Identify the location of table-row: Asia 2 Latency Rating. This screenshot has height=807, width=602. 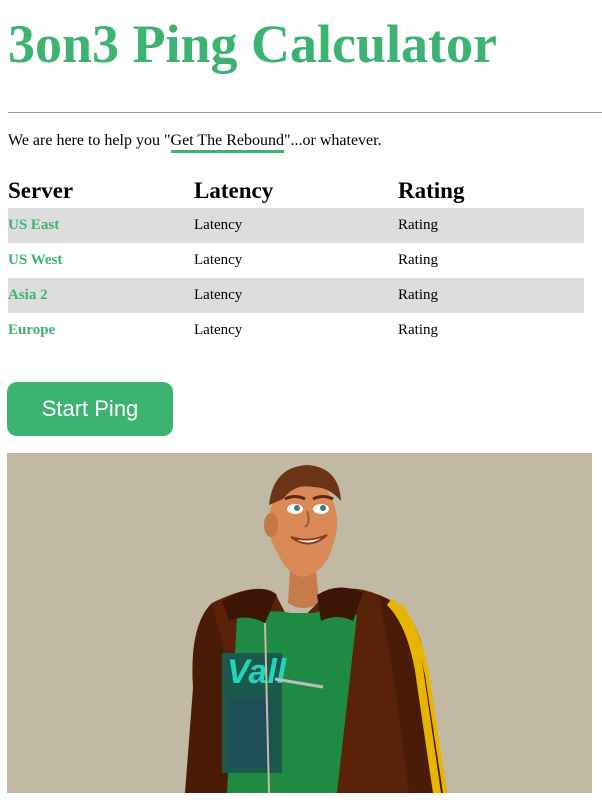
(296, 295).